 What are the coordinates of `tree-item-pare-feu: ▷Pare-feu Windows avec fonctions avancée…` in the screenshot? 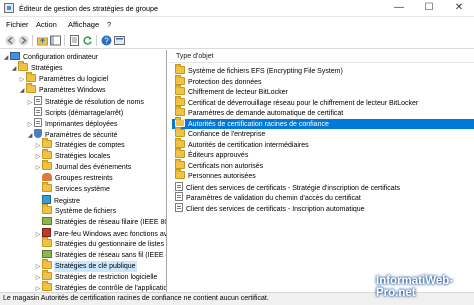 It's located at (100, 233).